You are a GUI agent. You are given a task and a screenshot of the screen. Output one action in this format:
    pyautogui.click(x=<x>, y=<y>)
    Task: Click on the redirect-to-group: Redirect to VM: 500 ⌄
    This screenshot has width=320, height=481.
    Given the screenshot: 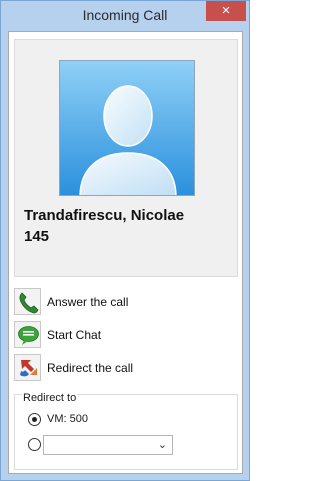 What is the action you would take?
    pyautogui.click(x=126, y=431)
    